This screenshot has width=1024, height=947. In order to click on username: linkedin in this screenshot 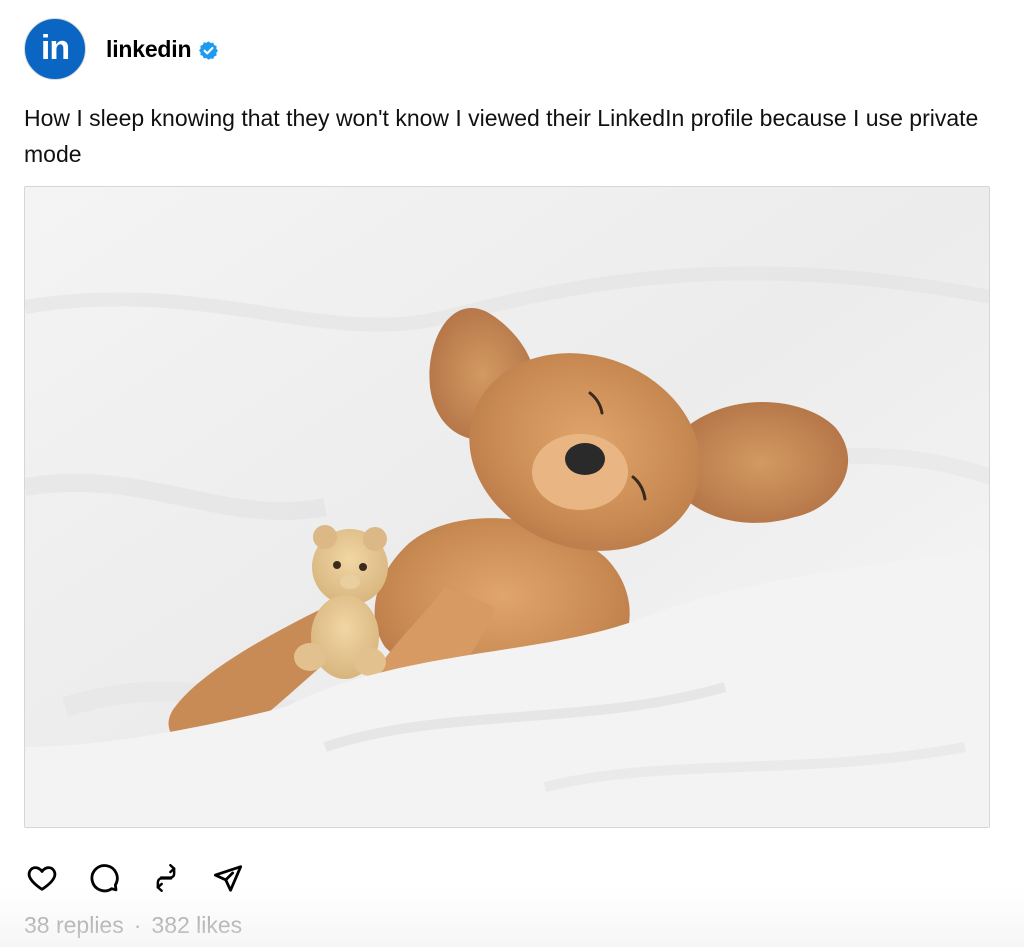, I will do `click(149, 49)`.